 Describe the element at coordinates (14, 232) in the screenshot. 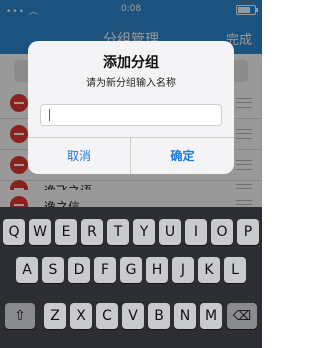

I see `key-q: Q` at that location.